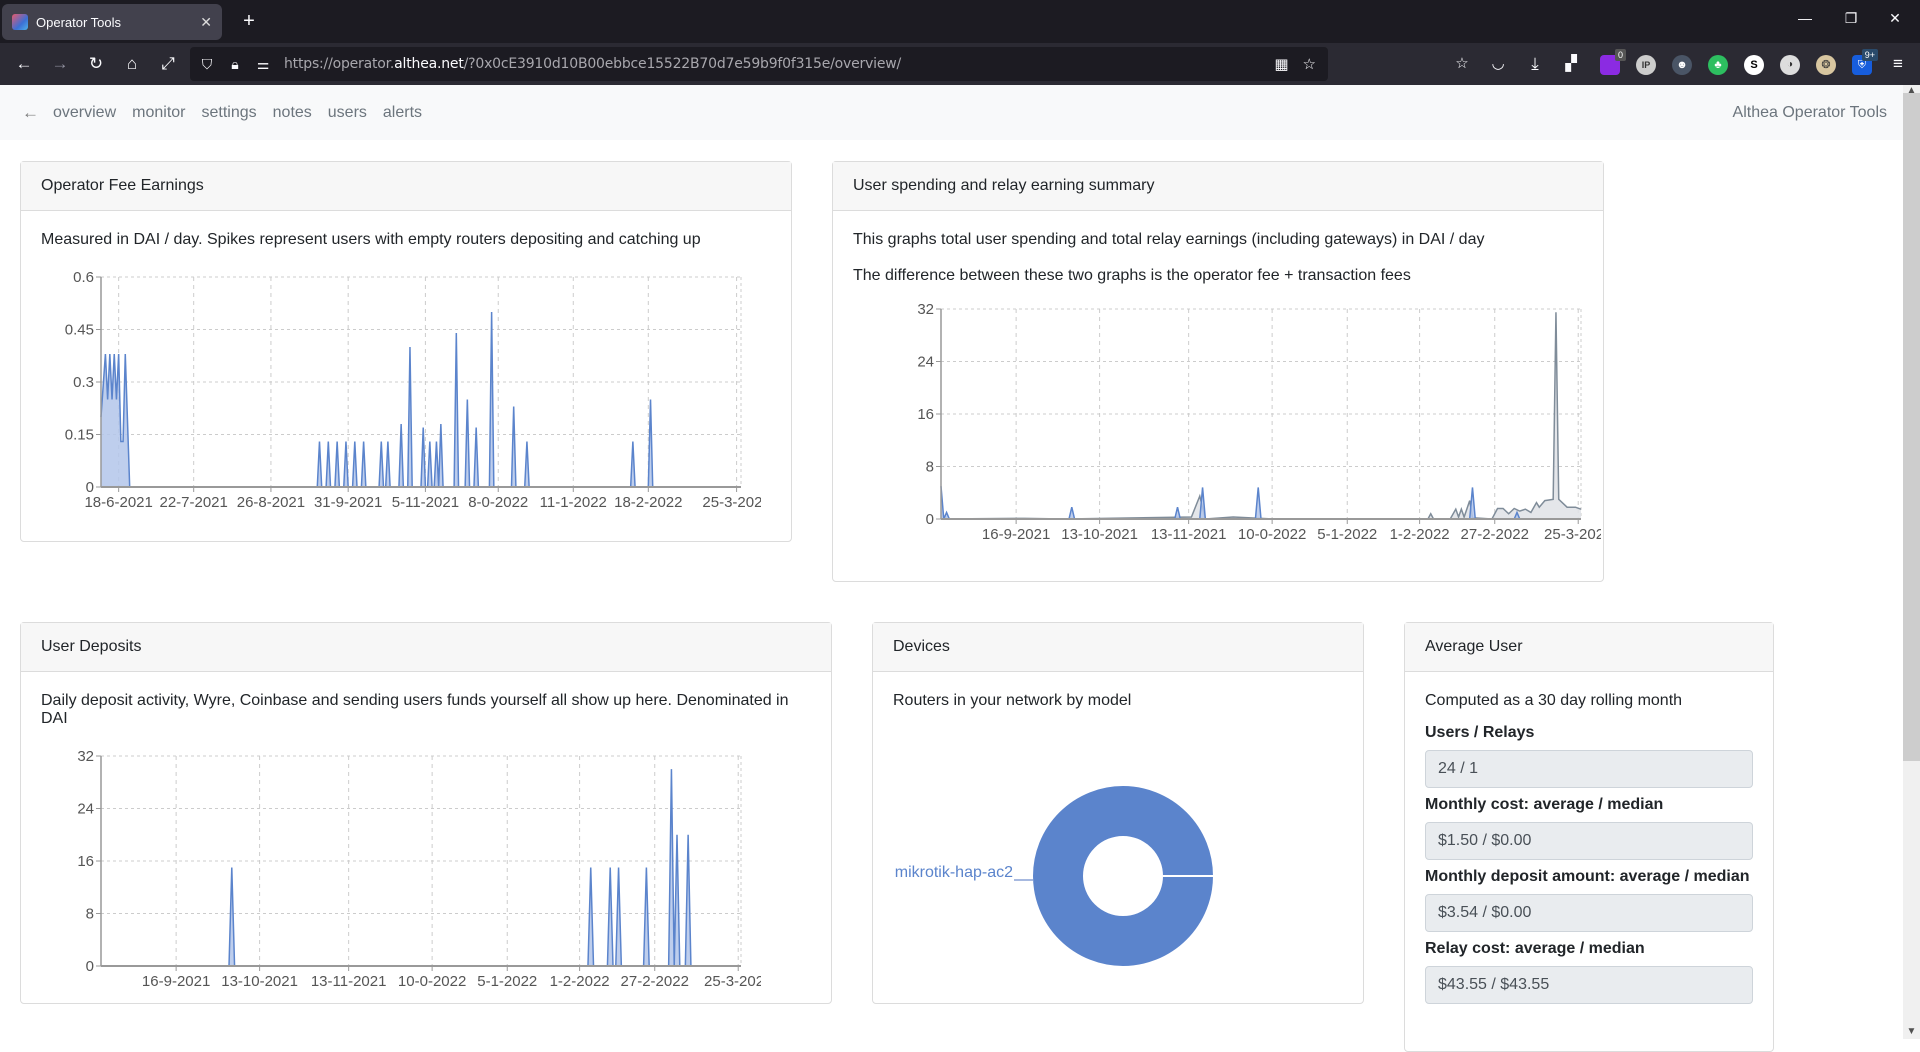 The height and width of the screenshot is (1052, 1920). What do you see at coordinates (1535, 64) in the screenshot?
I see `download-icon: ⤓` at bounding box center [1535, 64].